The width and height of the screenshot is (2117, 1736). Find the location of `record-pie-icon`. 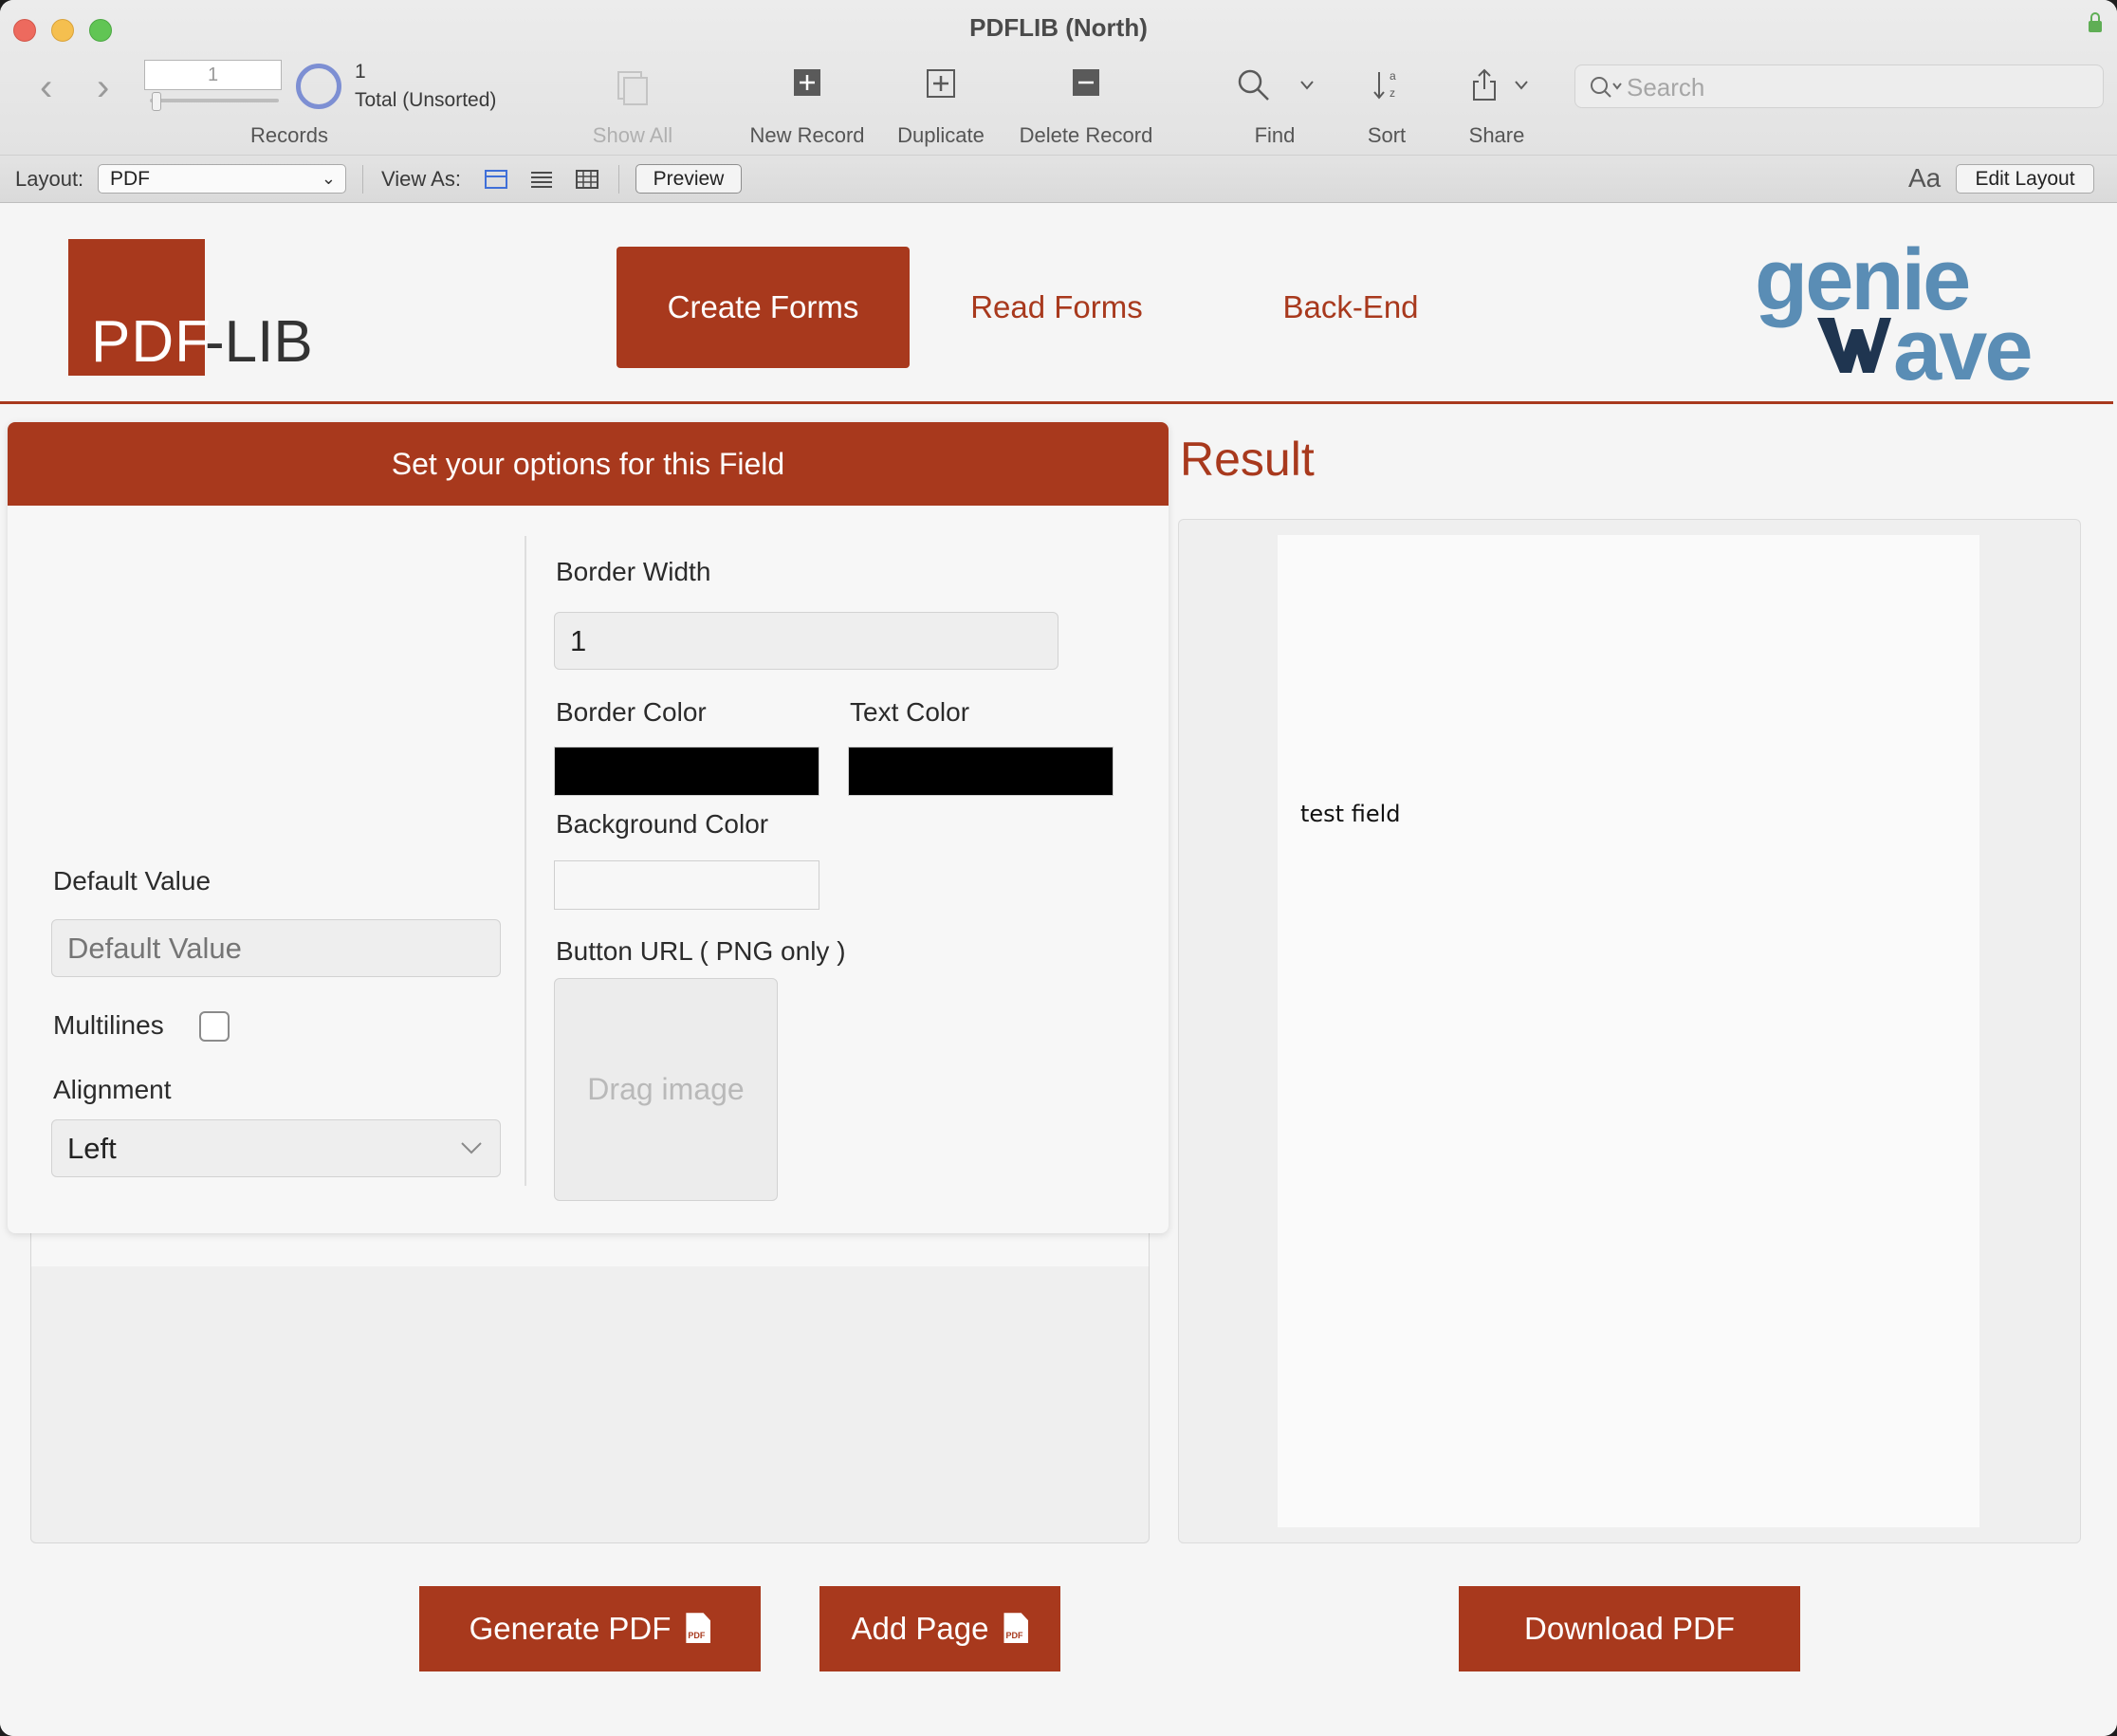

record-pie-icon is located at coordinates (318, 86).